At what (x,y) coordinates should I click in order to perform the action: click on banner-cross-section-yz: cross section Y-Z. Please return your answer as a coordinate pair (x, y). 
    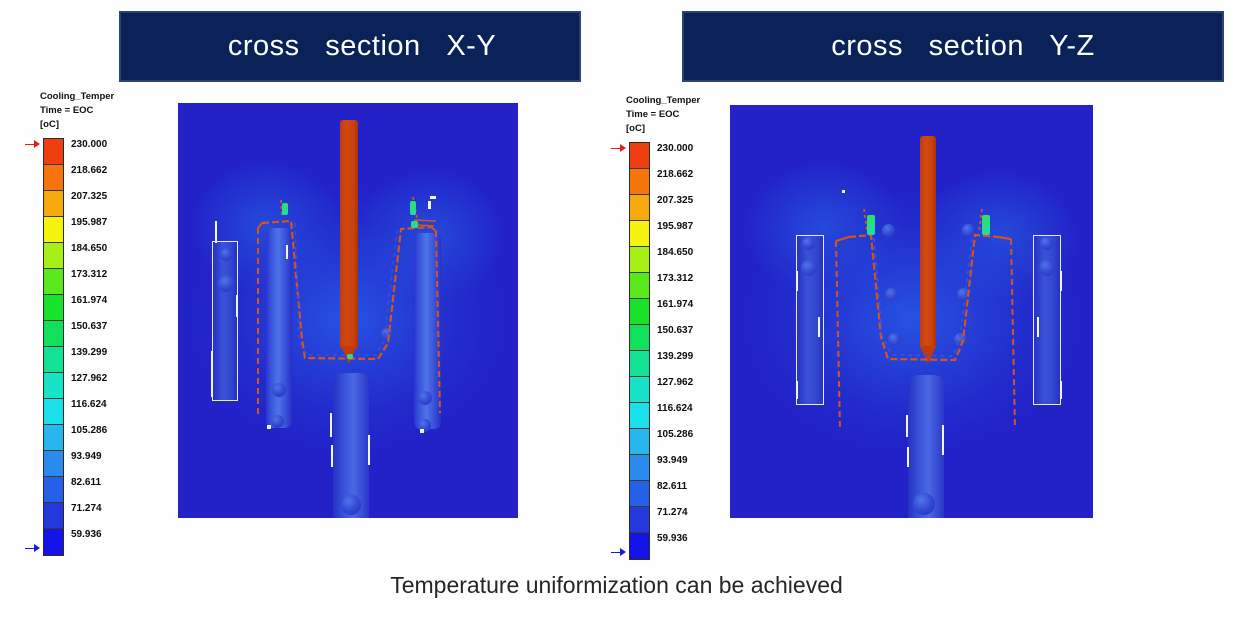
    Looking at the image, I should click on (953, 46).